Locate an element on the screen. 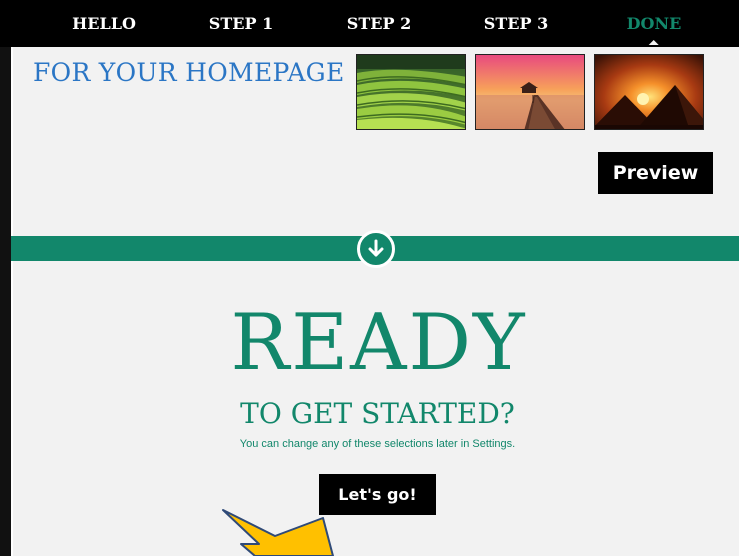 The image size is (739, 556). nav-step-done-label: DONE is located at coordinates (654, 23).